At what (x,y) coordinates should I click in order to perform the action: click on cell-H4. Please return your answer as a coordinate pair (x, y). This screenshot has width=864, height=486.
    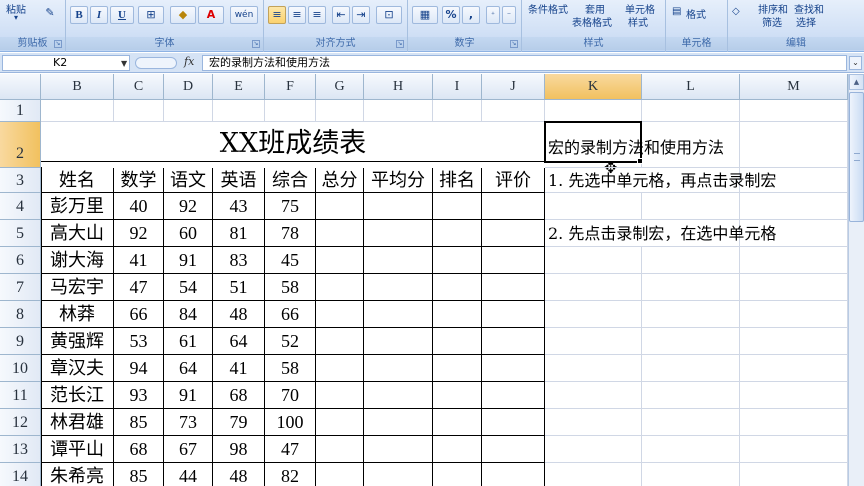
    Looking at the image, I should click on (398, 206).